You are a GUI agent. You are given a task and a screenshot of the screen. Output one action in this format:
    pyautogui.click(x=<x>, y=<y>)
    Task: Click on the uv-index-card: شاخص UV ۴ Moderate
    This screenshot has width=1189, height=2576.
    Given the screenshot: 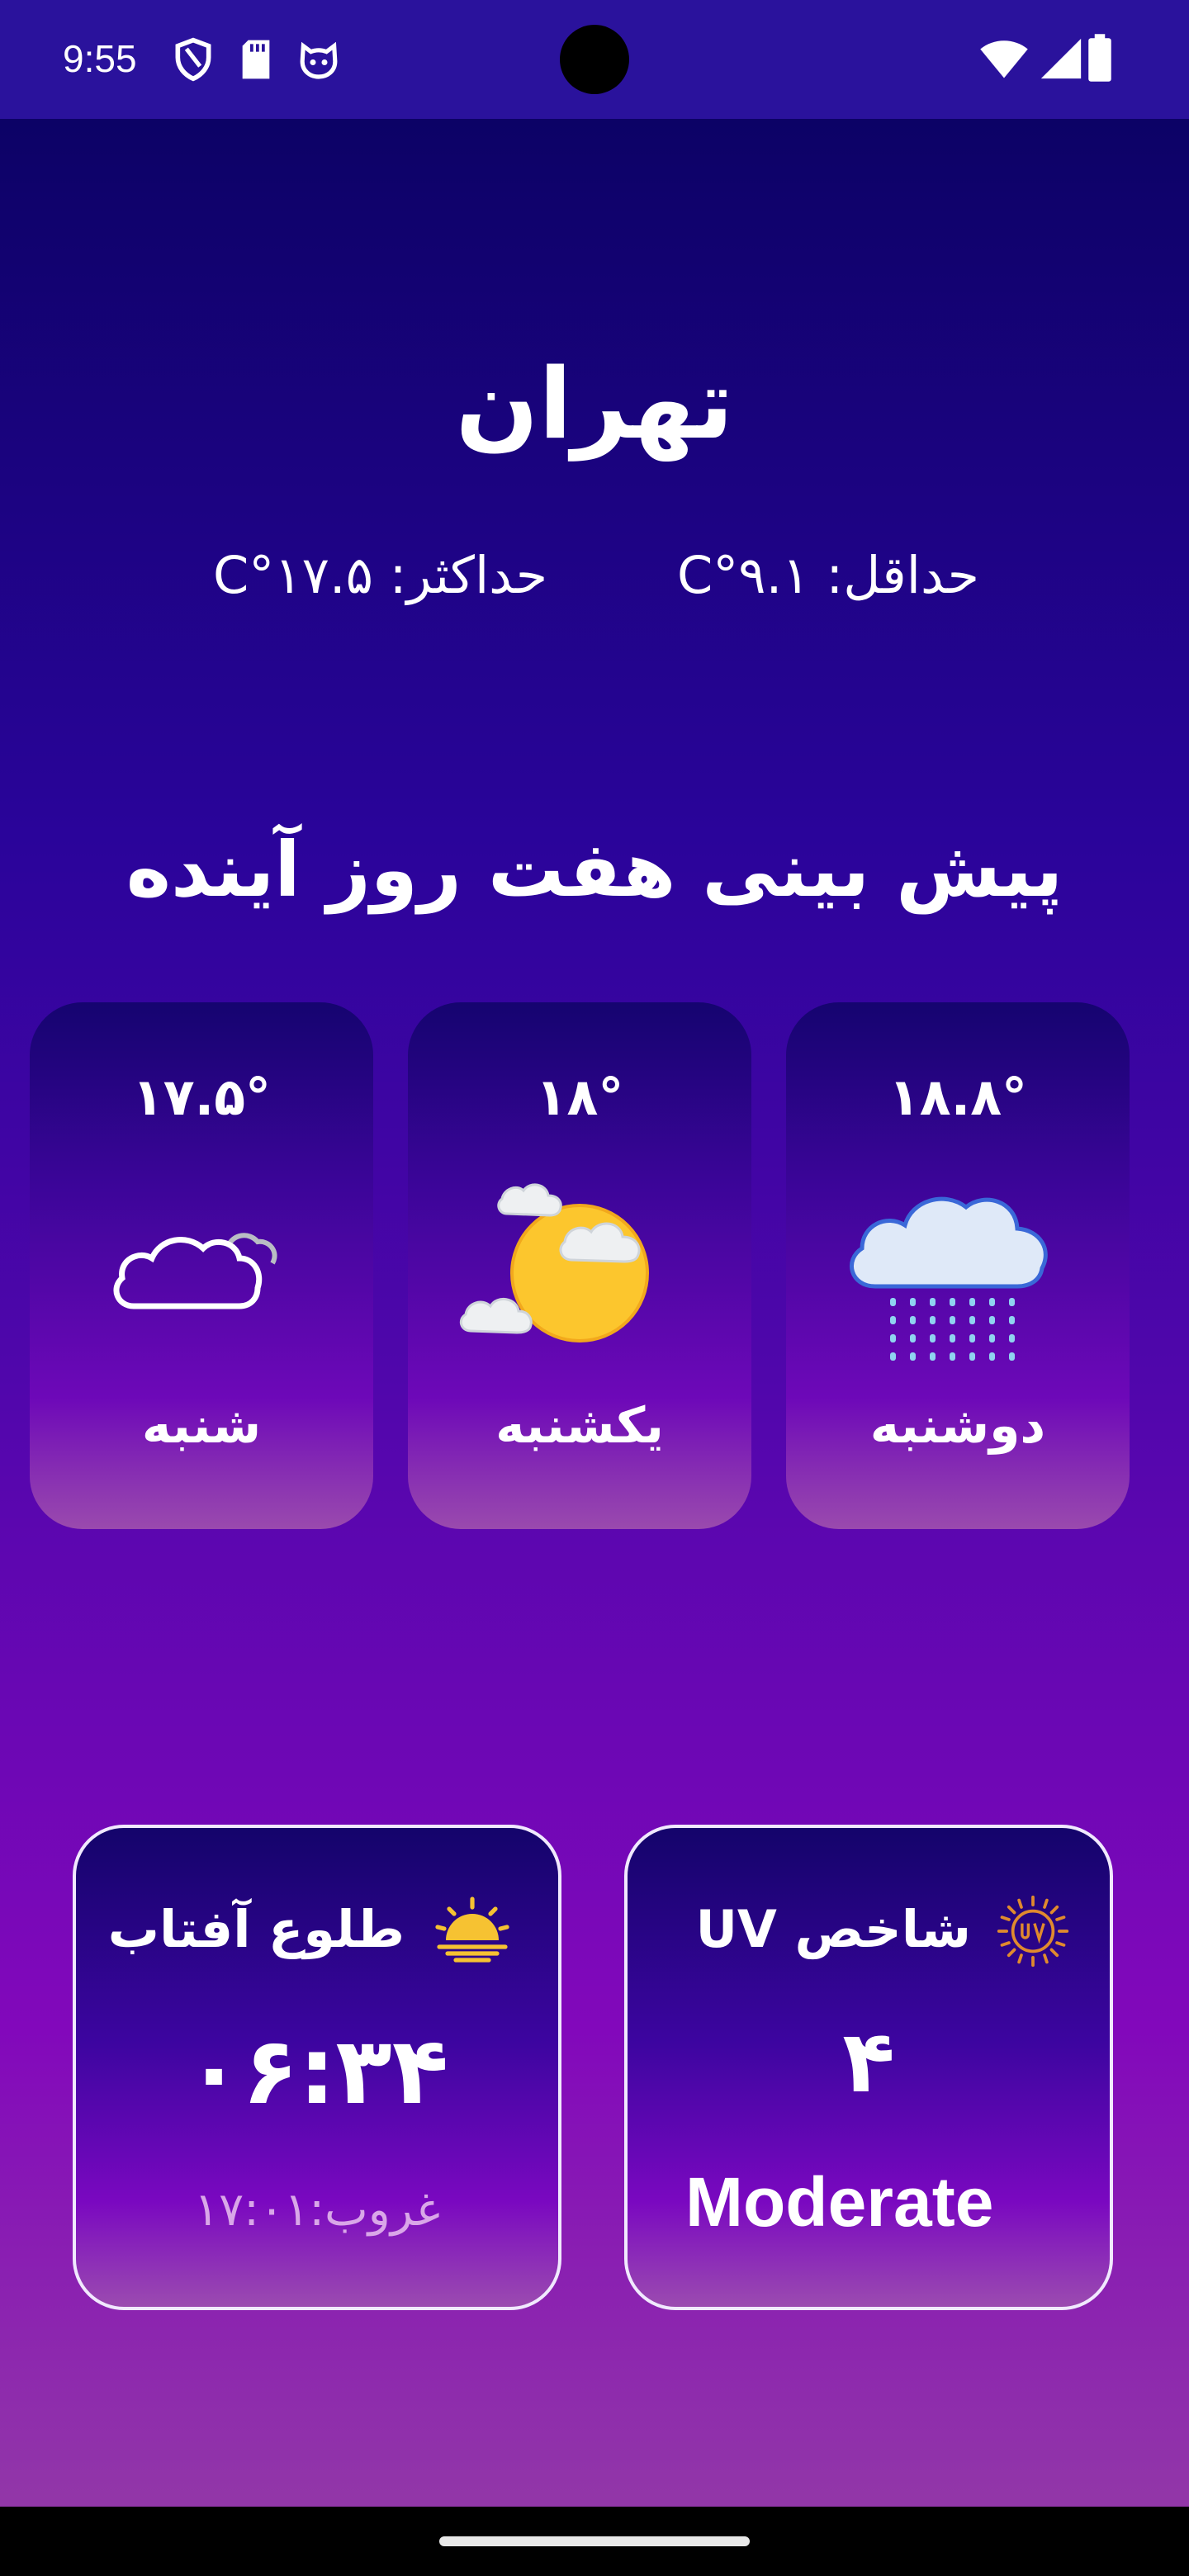 What is the action you would take?
    pyautogui.click(x=868, y=2067)
    